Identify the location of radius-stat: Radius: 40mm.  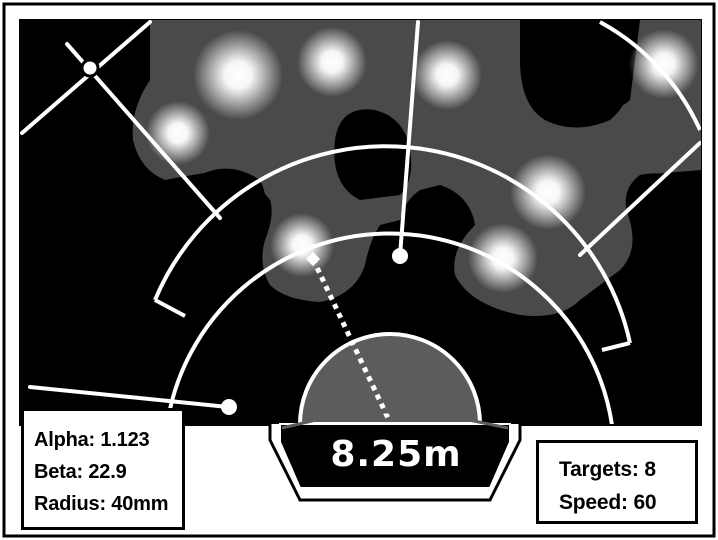
(101, 504).